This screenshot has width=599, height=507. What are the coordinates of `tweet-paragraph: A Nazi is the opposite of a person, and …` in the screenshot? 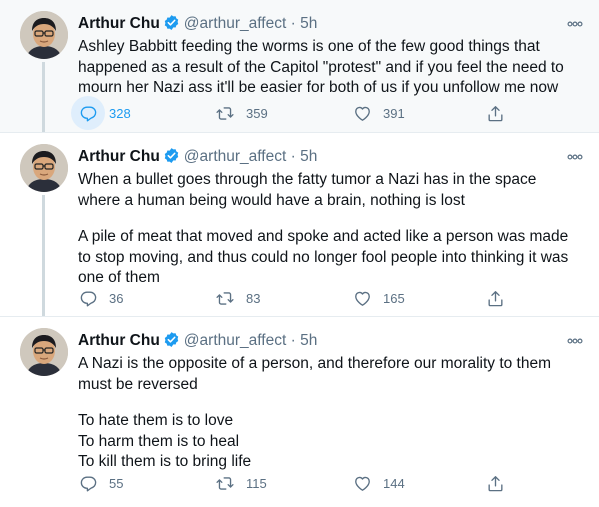 It's located at (315, 374).